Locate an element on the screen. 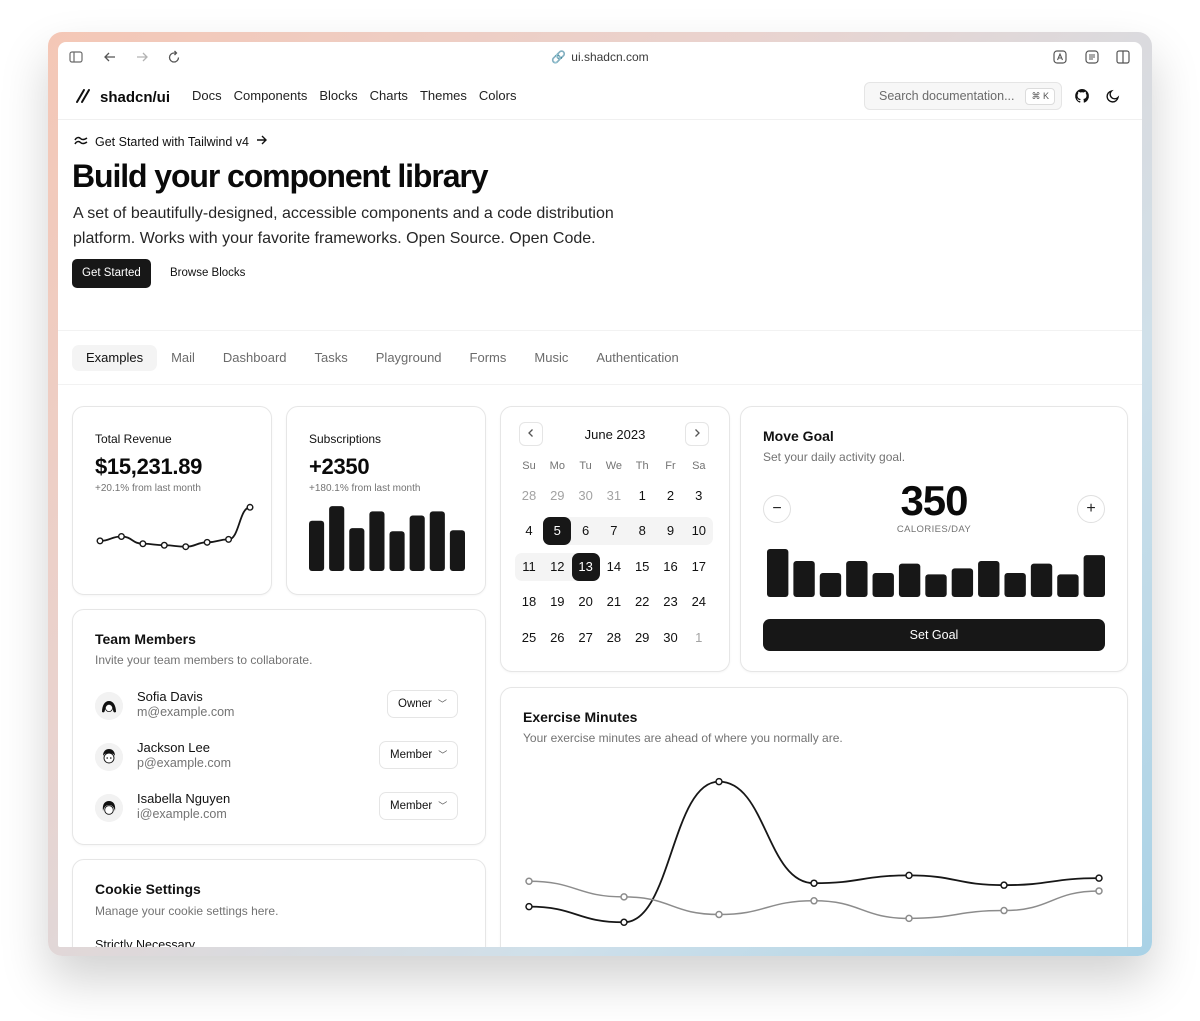  calendar-day: 11 is located at coordinates (529, 567).